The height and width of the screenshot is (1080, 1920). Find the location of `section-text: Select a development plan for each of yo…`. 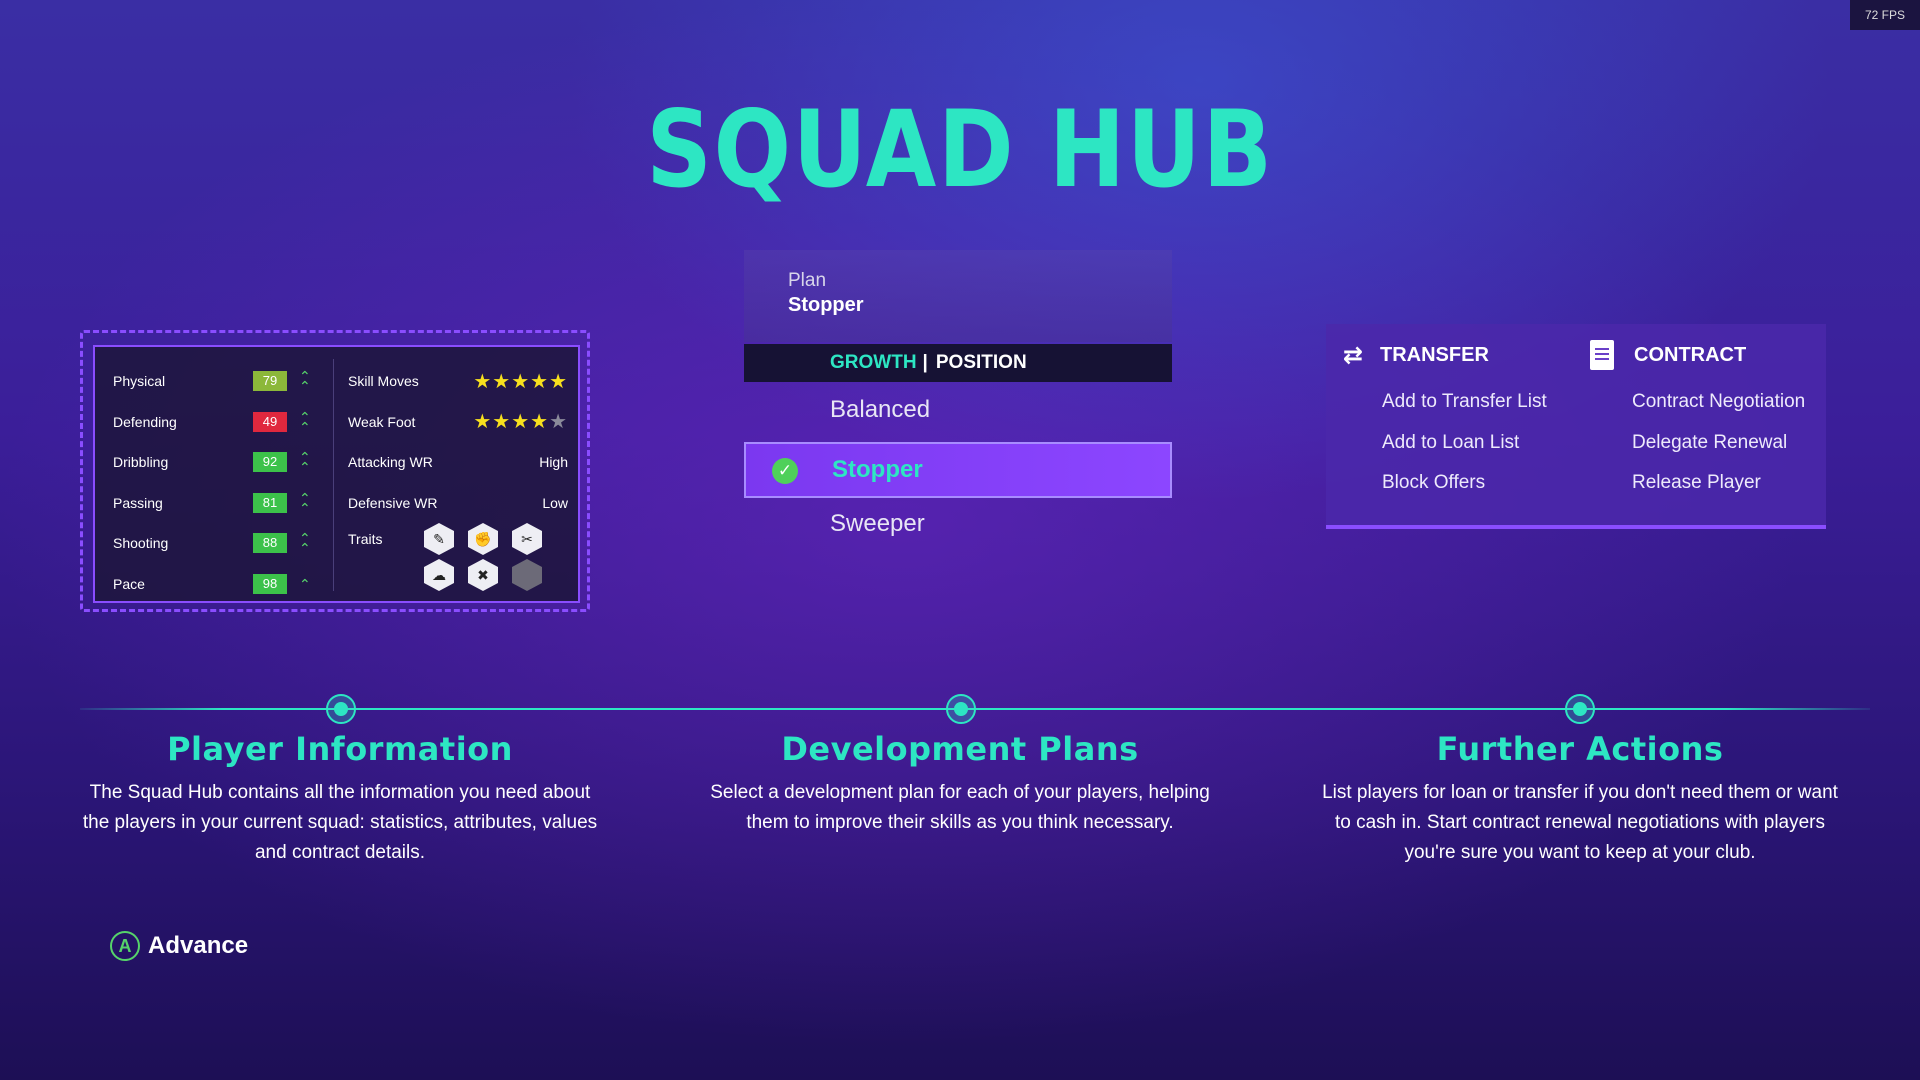

section-text: Select a development plan for each of yo… is located at coordinates (960, 807).